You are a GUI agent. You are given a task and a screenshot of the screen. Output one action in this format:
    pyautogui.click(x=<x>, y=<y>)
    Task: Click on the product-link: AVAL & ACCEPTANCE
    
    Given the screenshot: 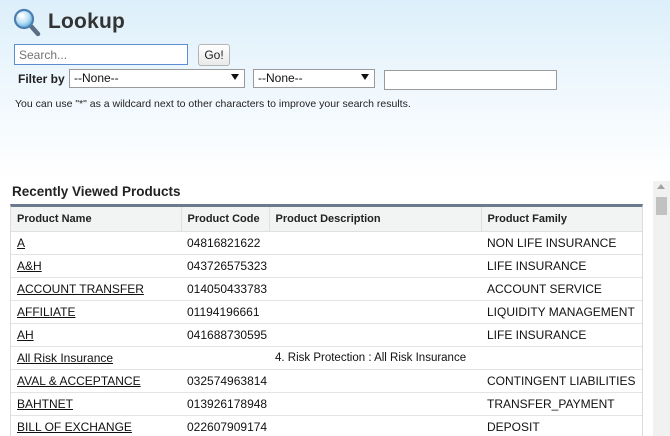 What is the action you would take?
    pyautogui.click(x=79, y=381)
    